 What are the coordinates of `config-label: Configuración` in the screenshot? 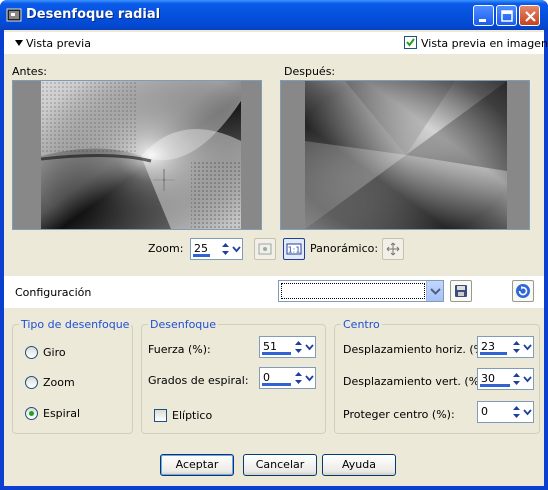 It's located at (53, 292).